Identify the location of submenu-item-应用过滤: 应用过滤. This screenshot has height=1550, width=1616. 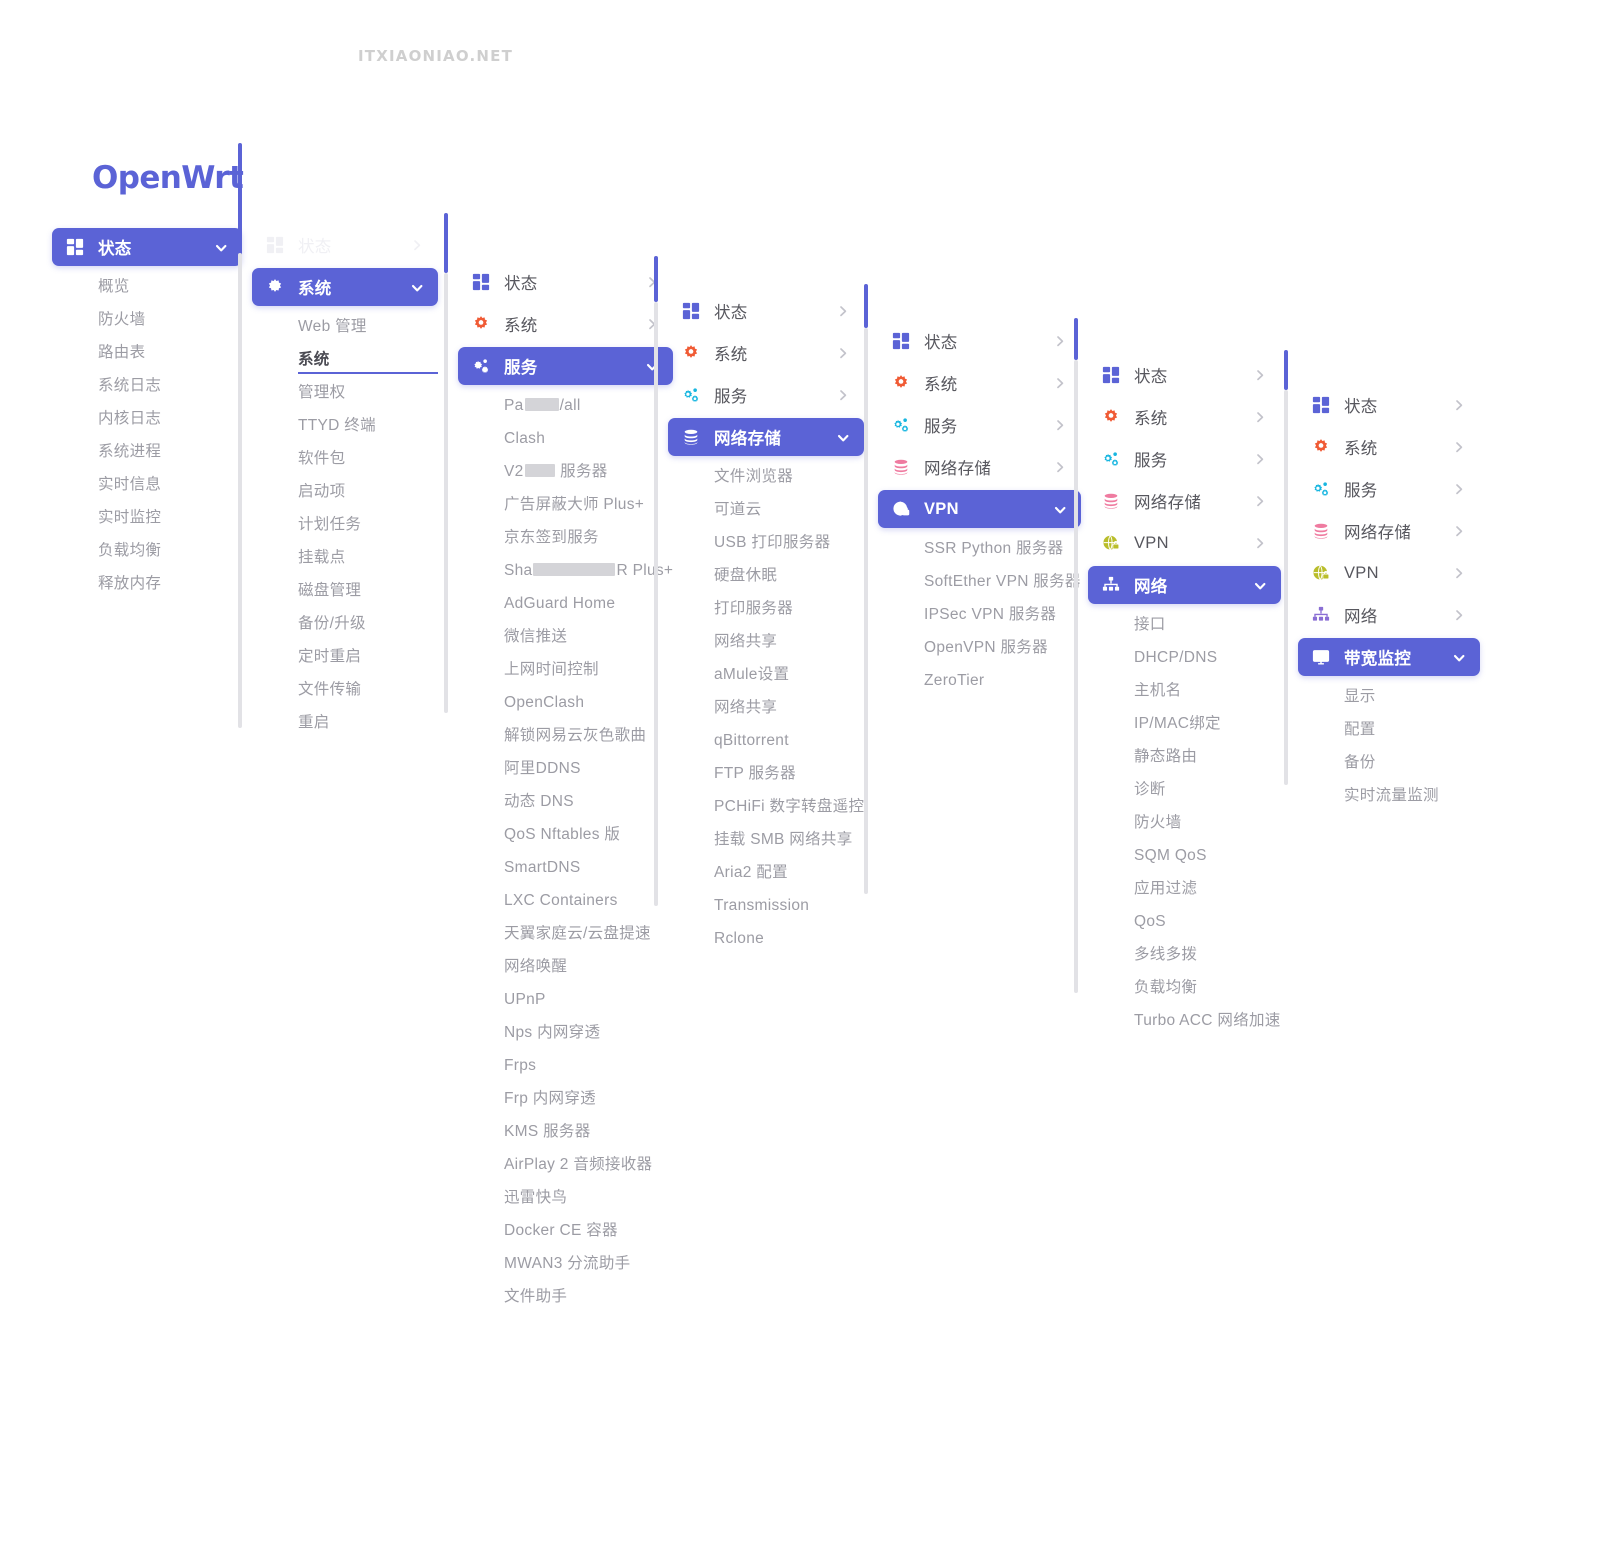
(1184, 888).